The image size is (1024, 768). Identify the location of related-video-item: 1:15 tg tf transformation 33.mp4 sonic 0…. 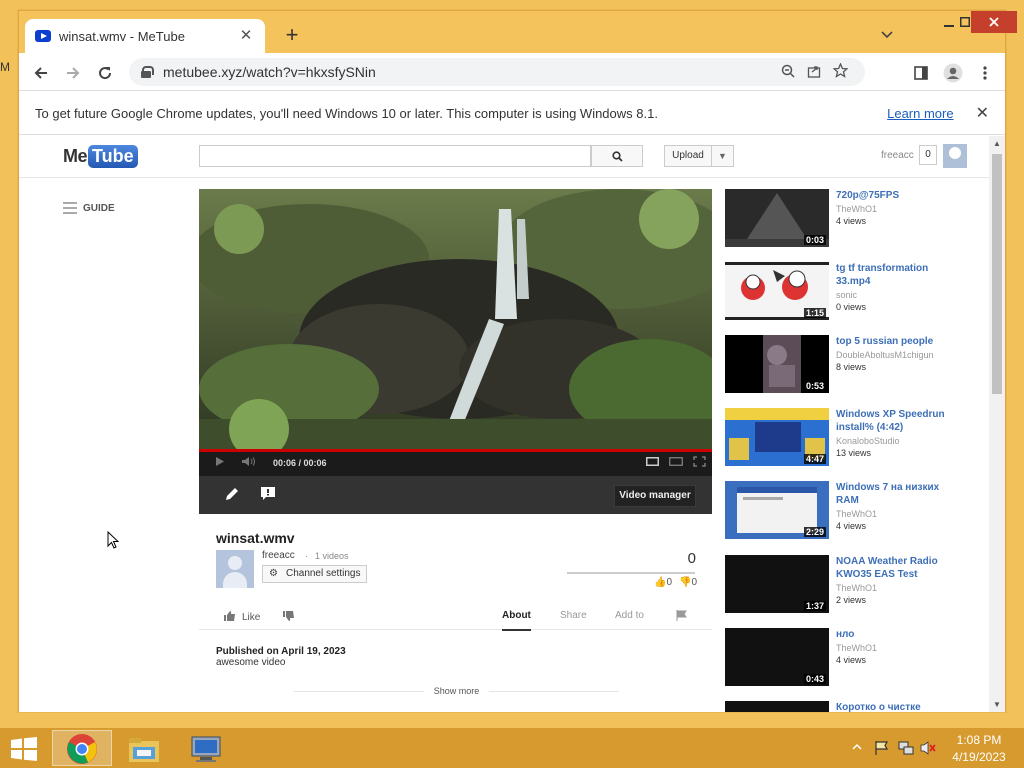
(850, 292).